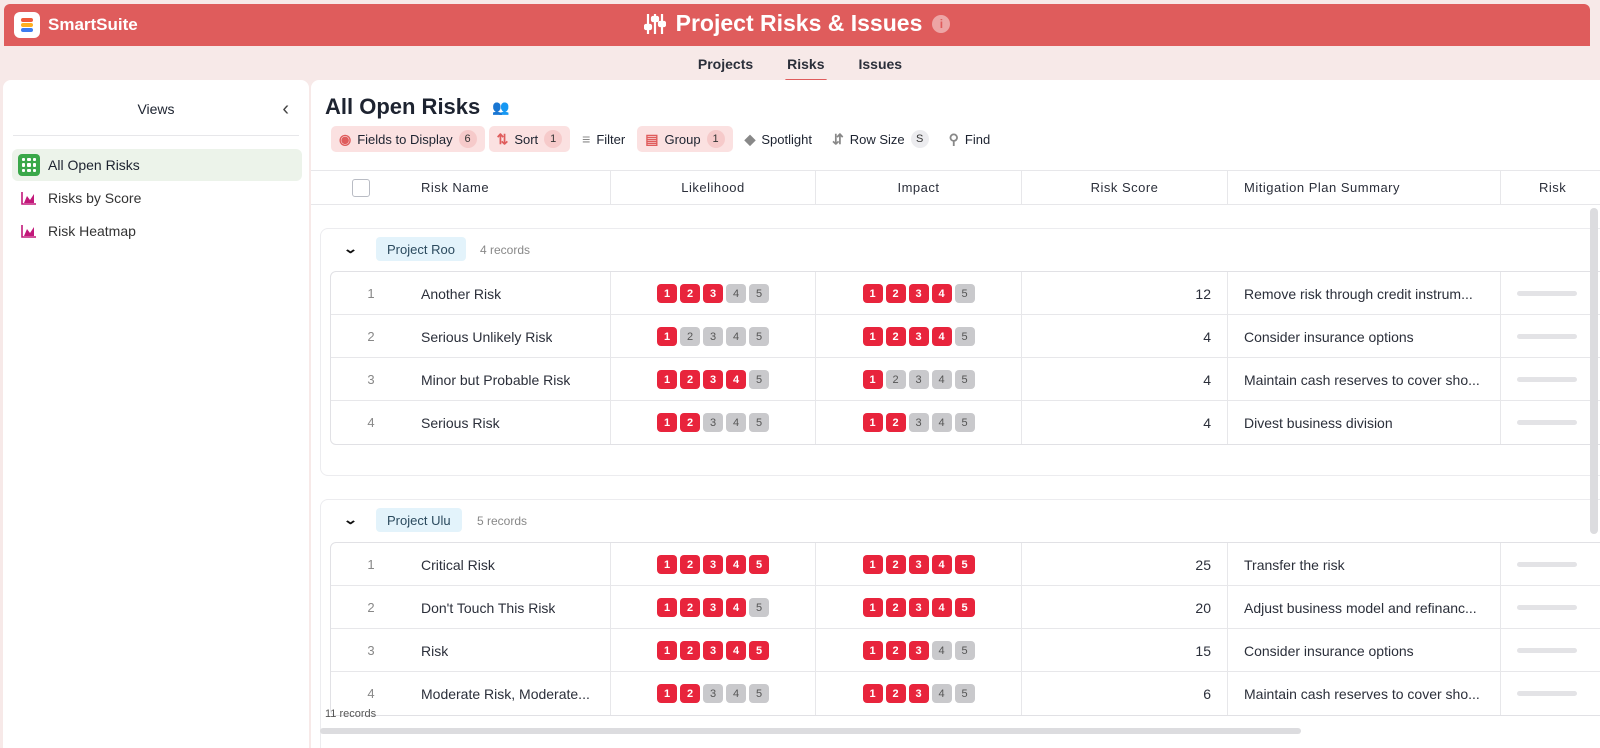 This screenshot has width=1600, height=748. I want to click on tab-issues: Issues, so click(881, 67).